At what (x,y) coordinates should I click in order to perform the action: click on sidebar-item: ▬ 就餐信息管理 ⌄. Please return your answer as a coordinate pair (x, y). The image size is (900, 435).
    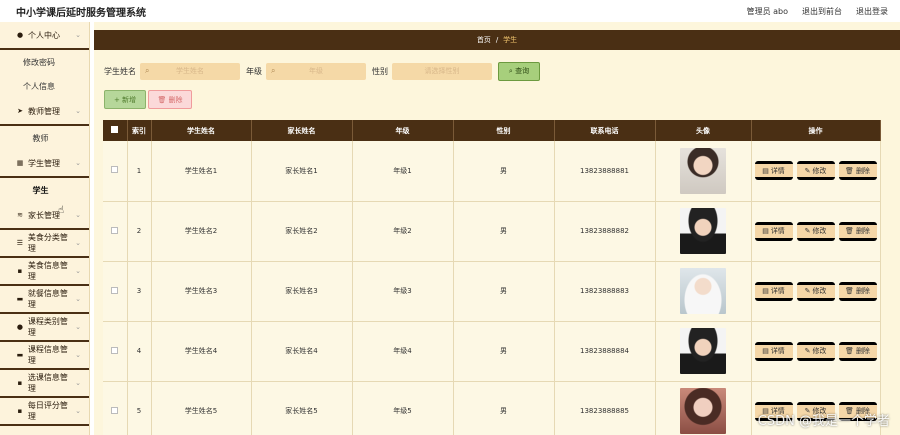
    Looking at the image, I should click on (44, 300).